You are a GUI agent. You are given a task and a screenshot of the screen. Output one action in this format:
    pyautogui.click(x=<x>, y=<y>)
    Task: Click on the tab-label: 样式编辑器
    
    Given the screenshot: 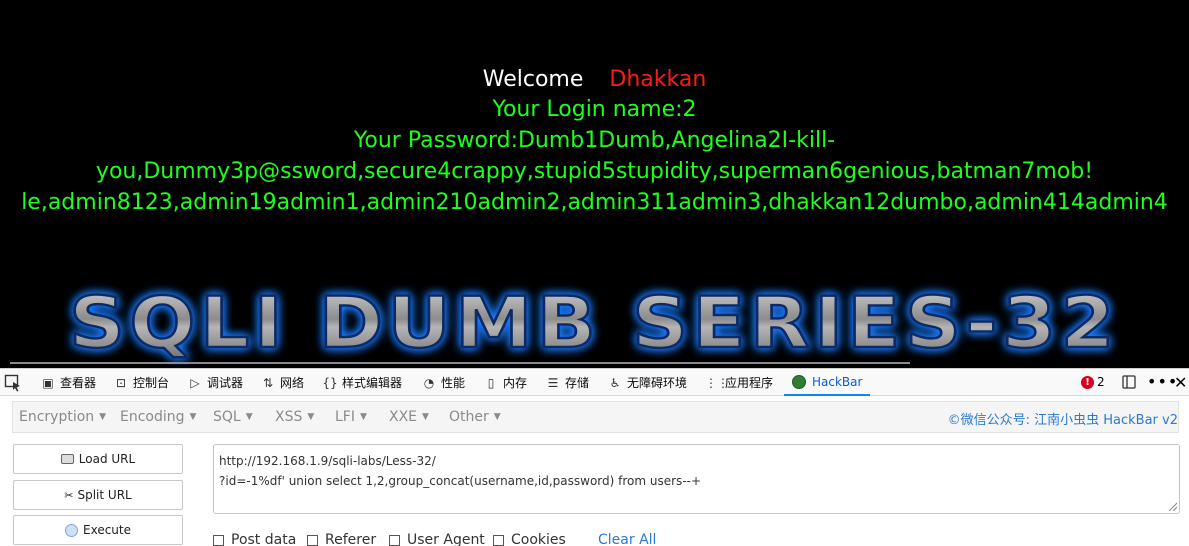 What is the action you would take?
    pyautogui.click(x=372, y=383)
    